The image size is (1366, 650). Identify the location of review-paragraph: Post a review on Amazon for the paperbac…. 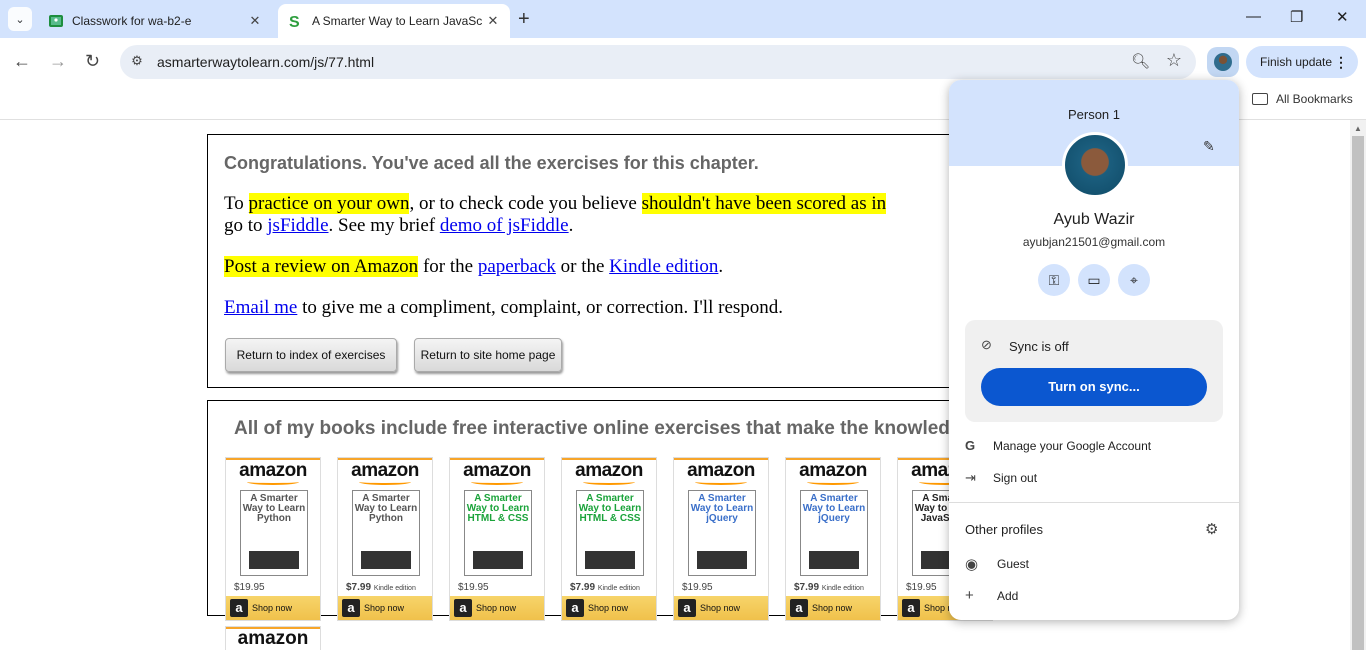
(473, 267).